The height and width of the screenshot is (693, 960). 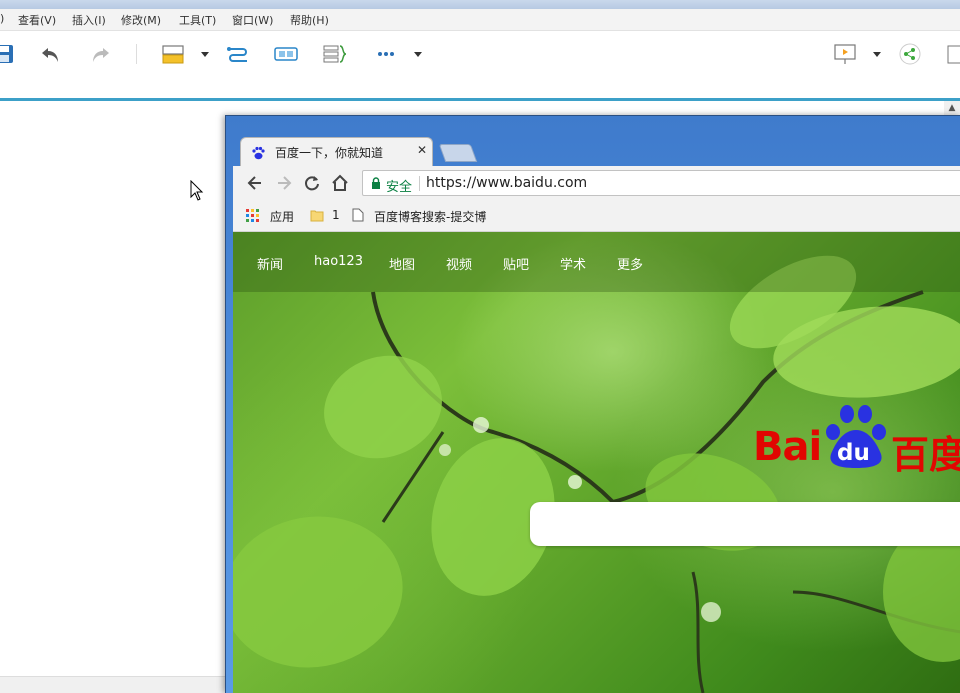 I want to click on boundary-icon, so click(x=286, y=54).